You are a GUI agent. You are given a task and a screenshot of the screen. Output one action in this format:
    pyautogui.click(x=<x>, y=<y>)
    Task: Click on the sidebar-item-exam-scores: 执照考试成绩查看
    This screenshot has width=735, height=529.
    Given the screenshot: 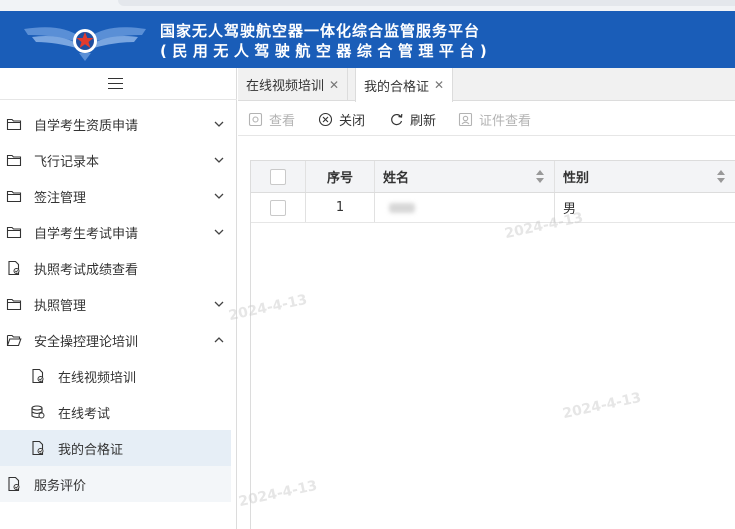 What is the action you would take?
    pyautogui.click(x=118, y=268)
    